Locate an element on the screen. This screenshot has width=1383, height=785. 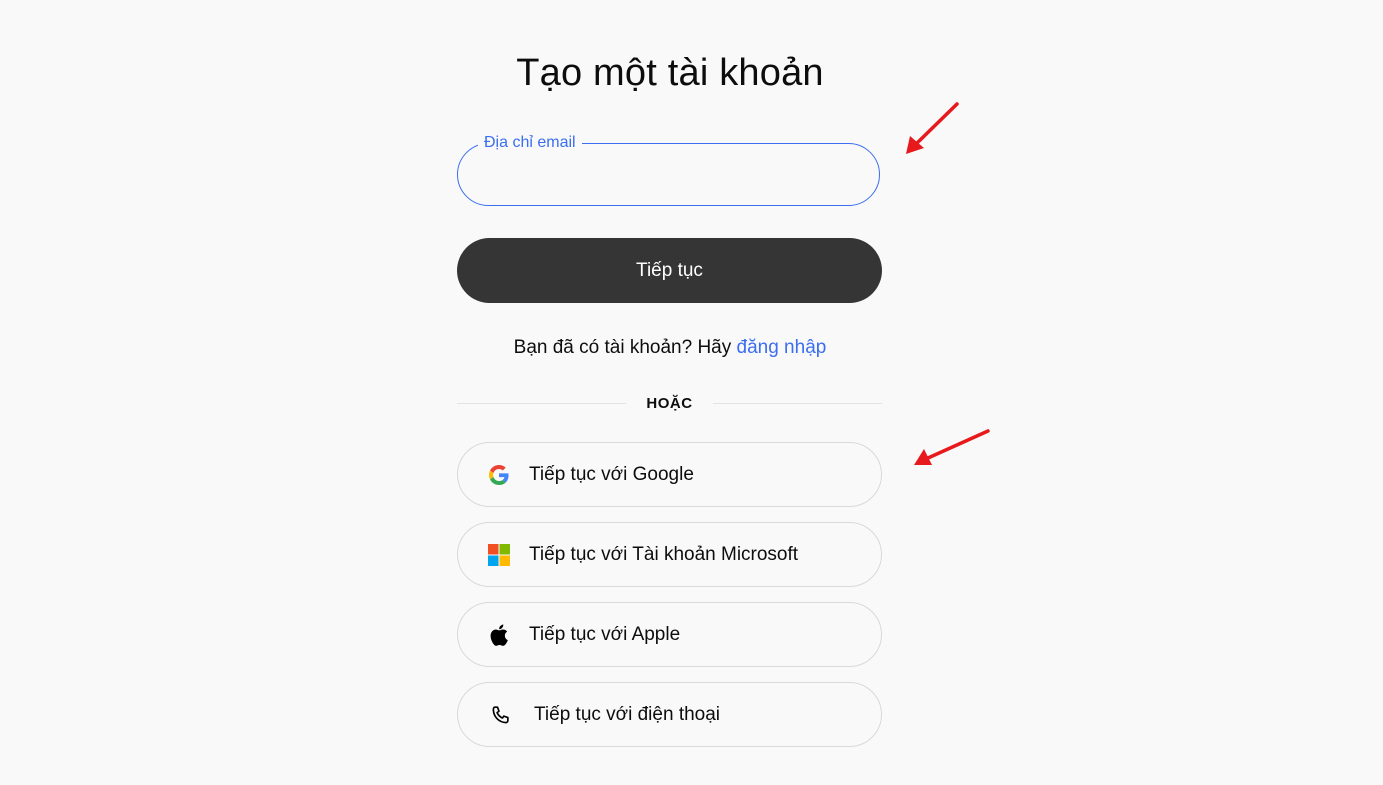
email-input is located at coordinates (669, 176).